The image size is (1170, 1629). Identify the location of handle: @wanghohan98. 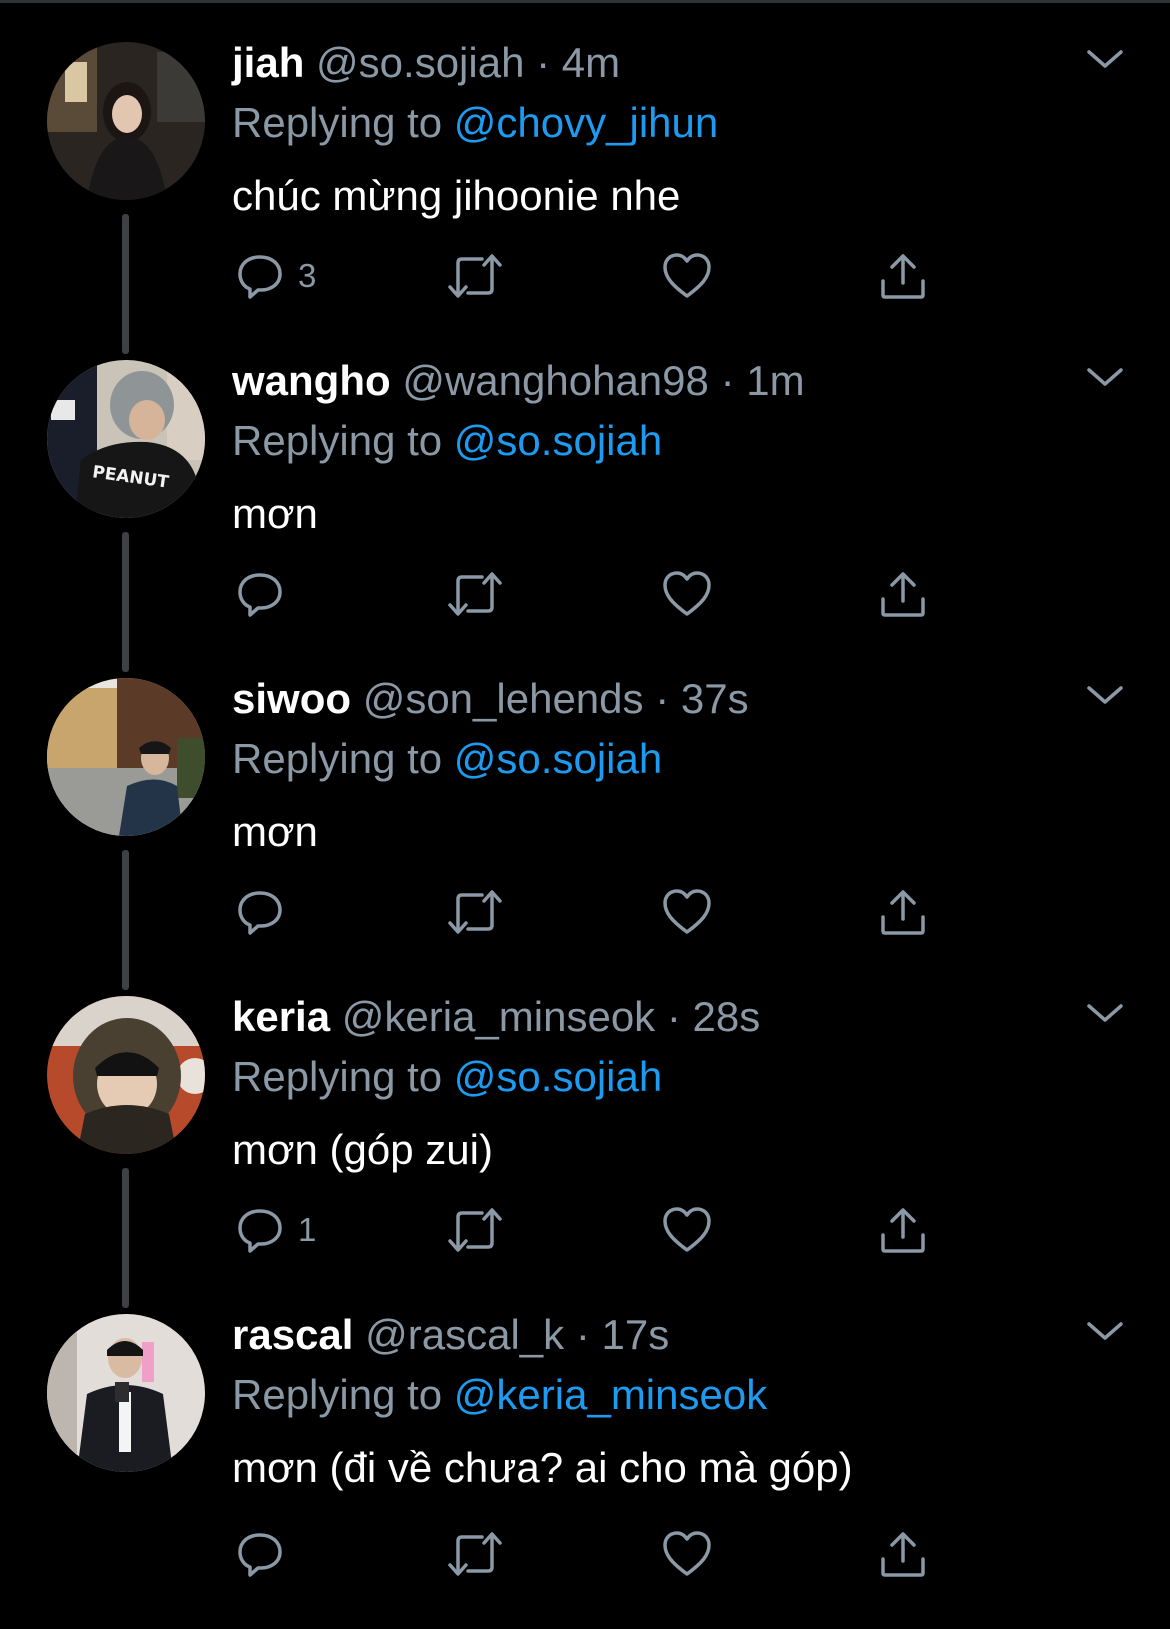
(555, 380).